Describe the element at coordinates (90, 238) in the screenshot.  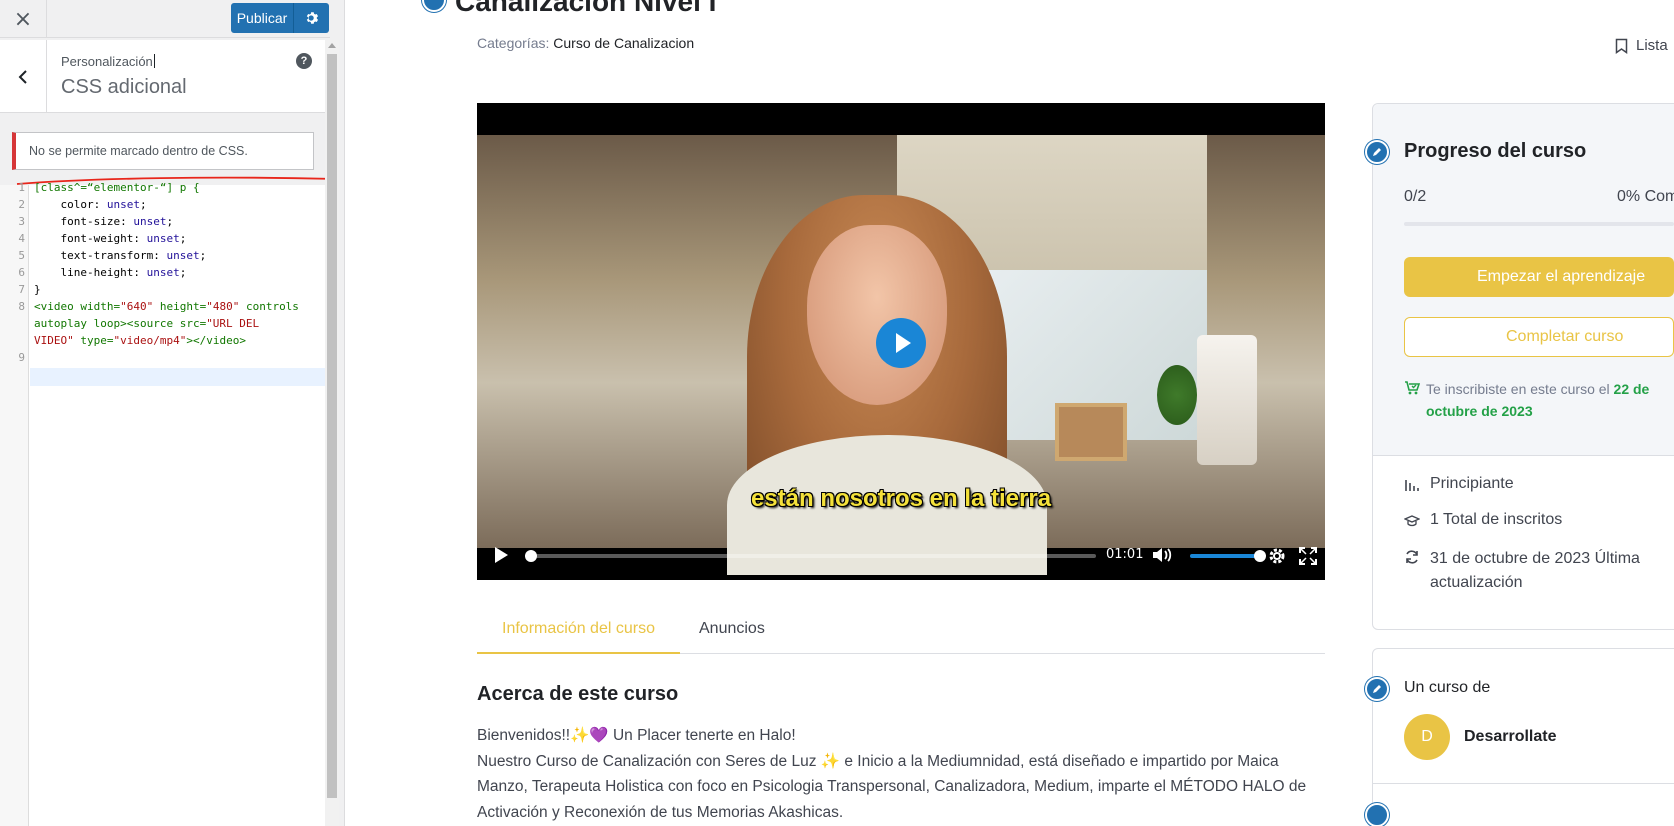
I see `code-token: font-weight:` at that location.